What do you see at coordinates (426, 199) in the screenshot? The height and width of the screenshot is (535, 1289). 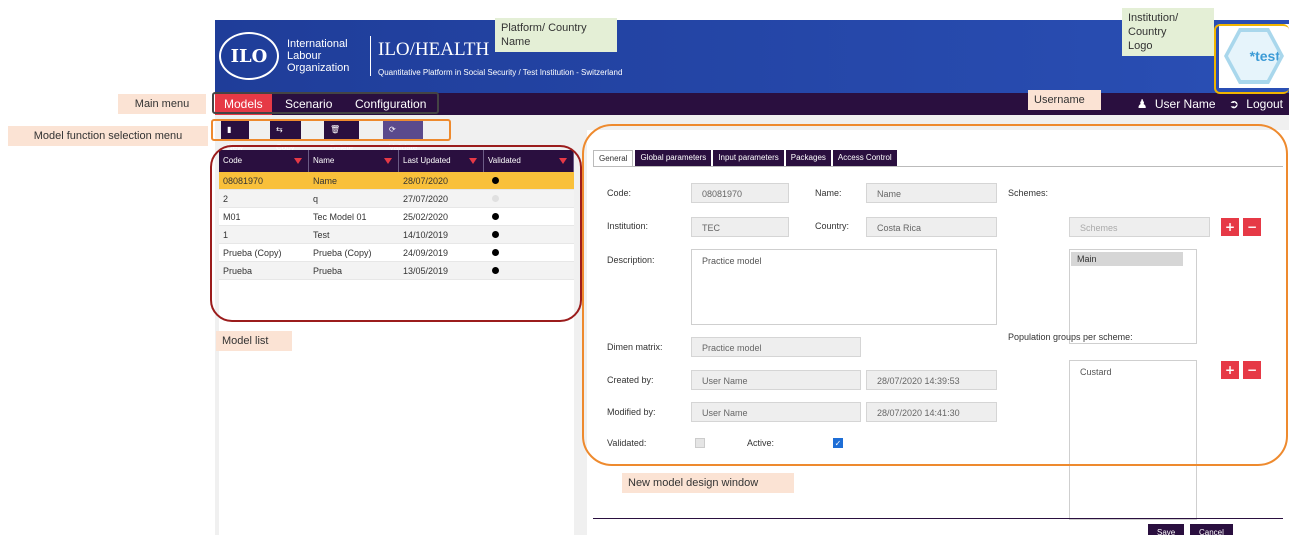 I see `cell-updated: 27/07/2020` at bounding box center [426, 199].